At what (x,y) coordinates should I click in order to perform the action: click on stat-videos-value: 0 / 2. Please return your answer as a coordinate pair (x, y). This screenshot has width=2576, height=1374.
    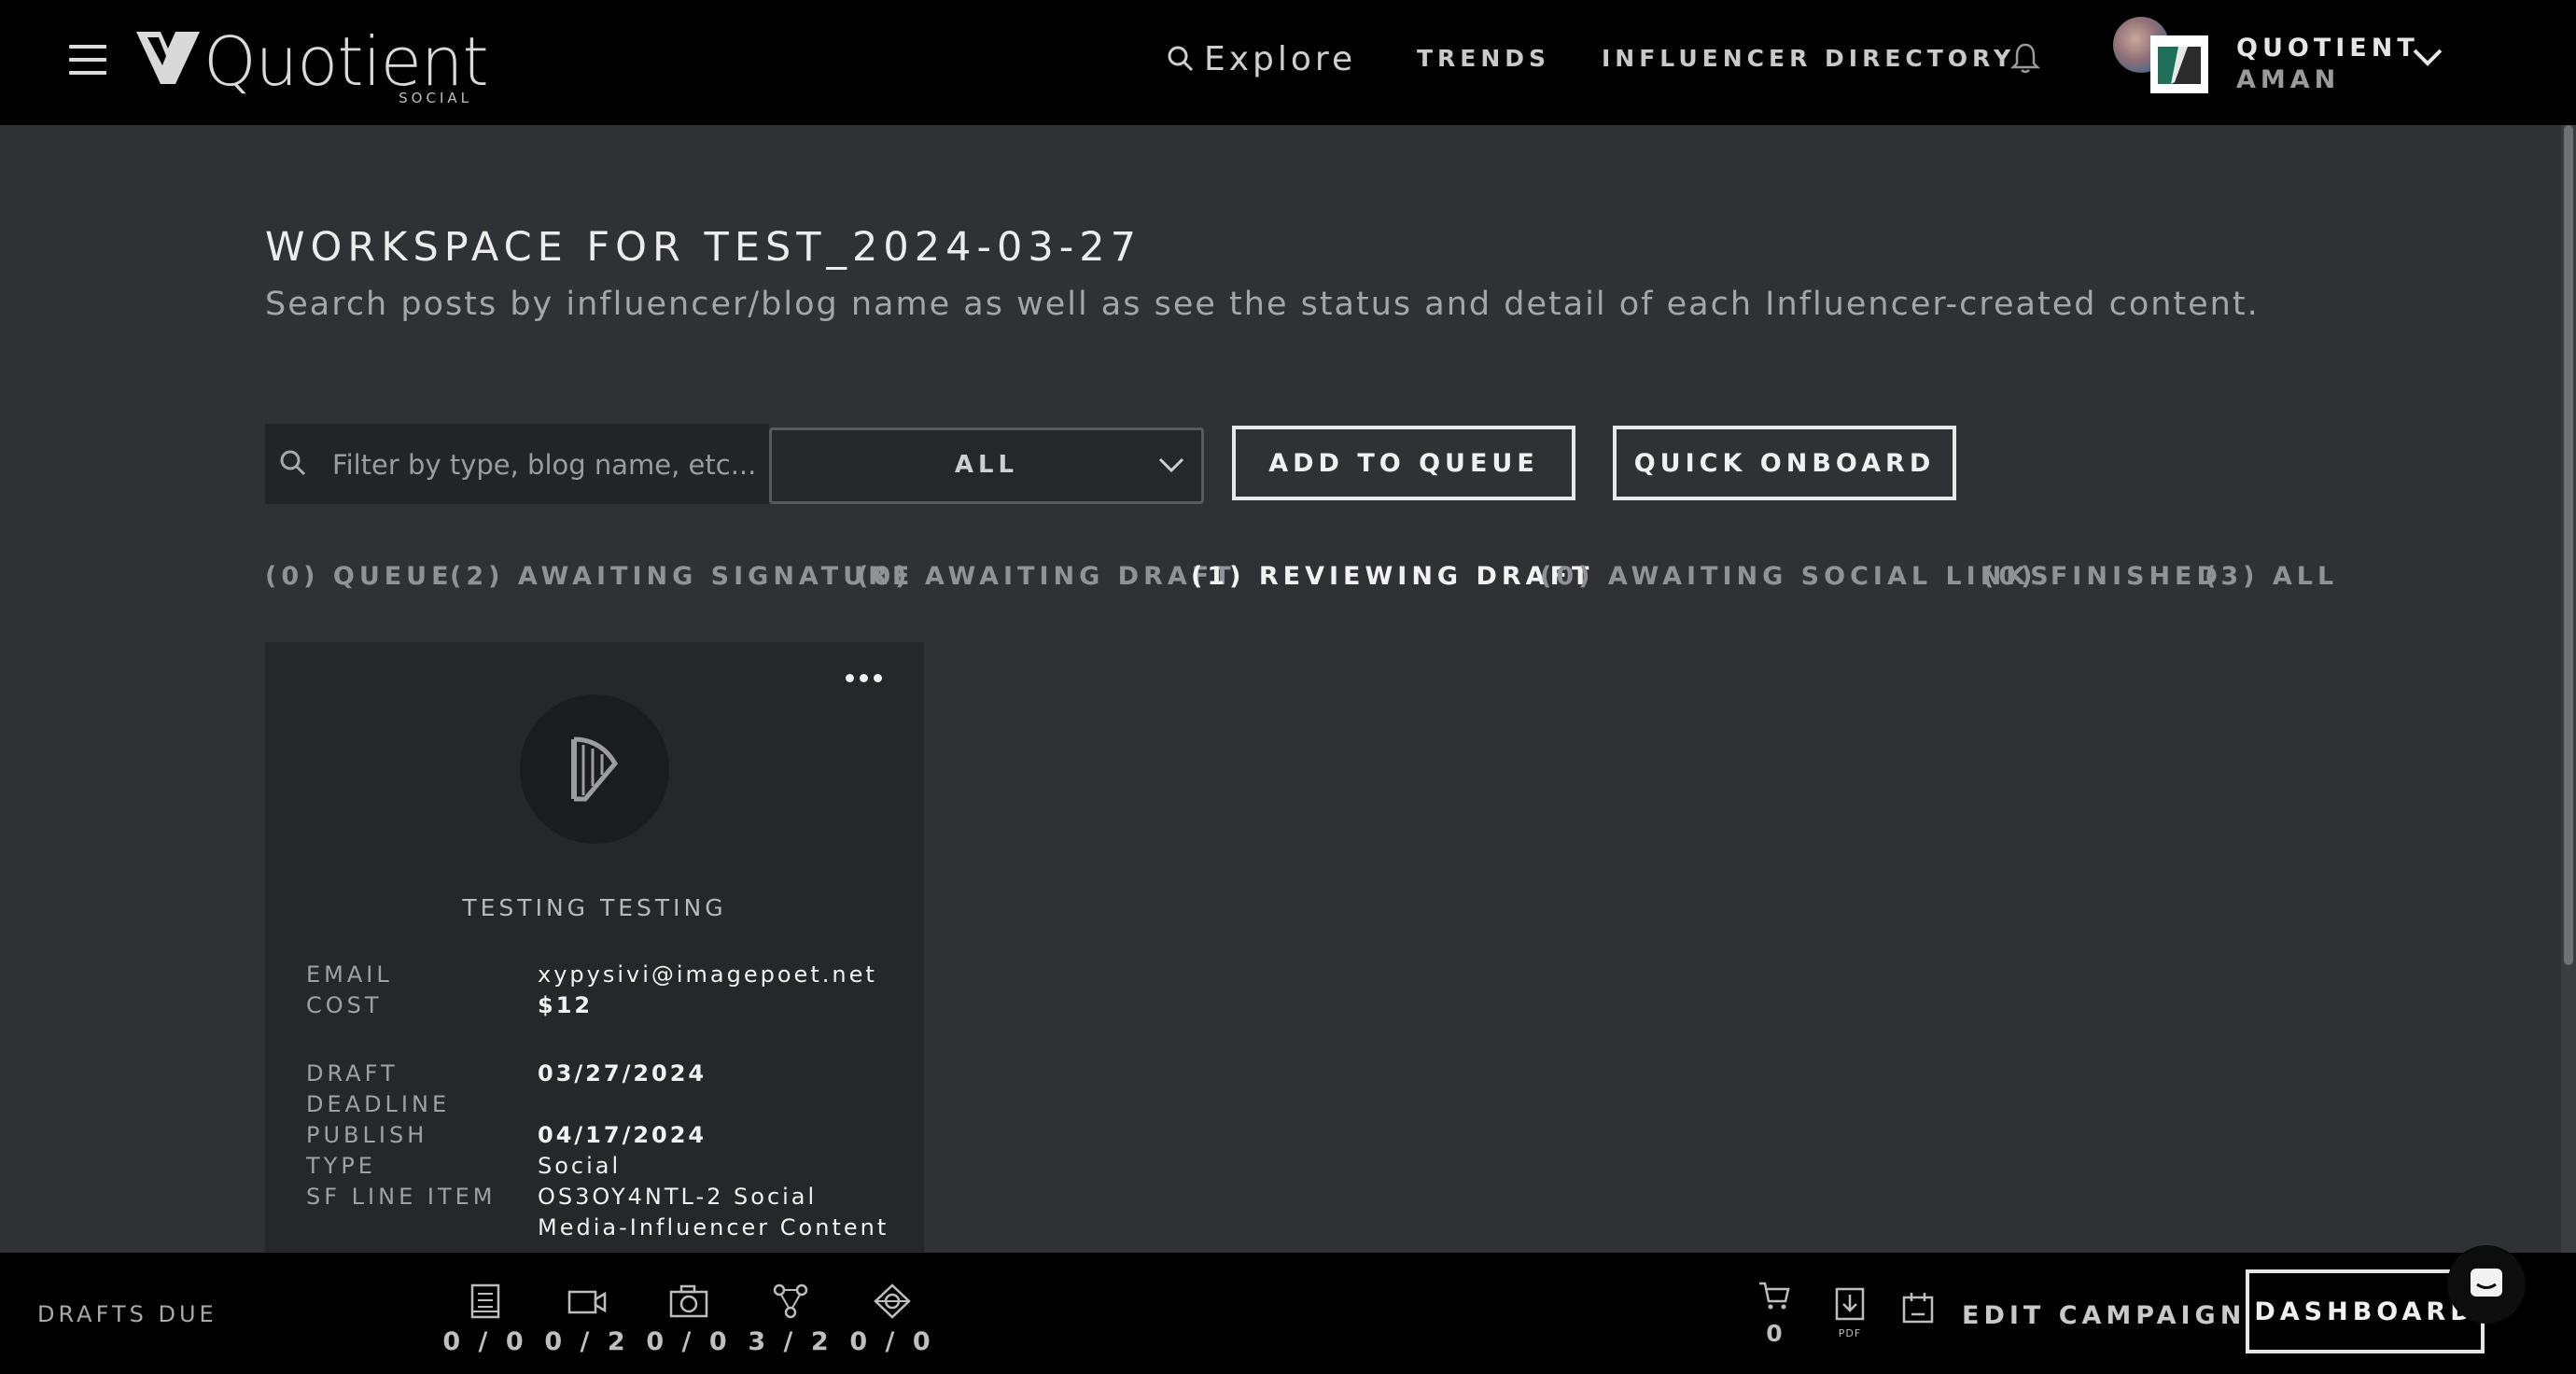
    Looking at the image, I should click on (587, 1341).